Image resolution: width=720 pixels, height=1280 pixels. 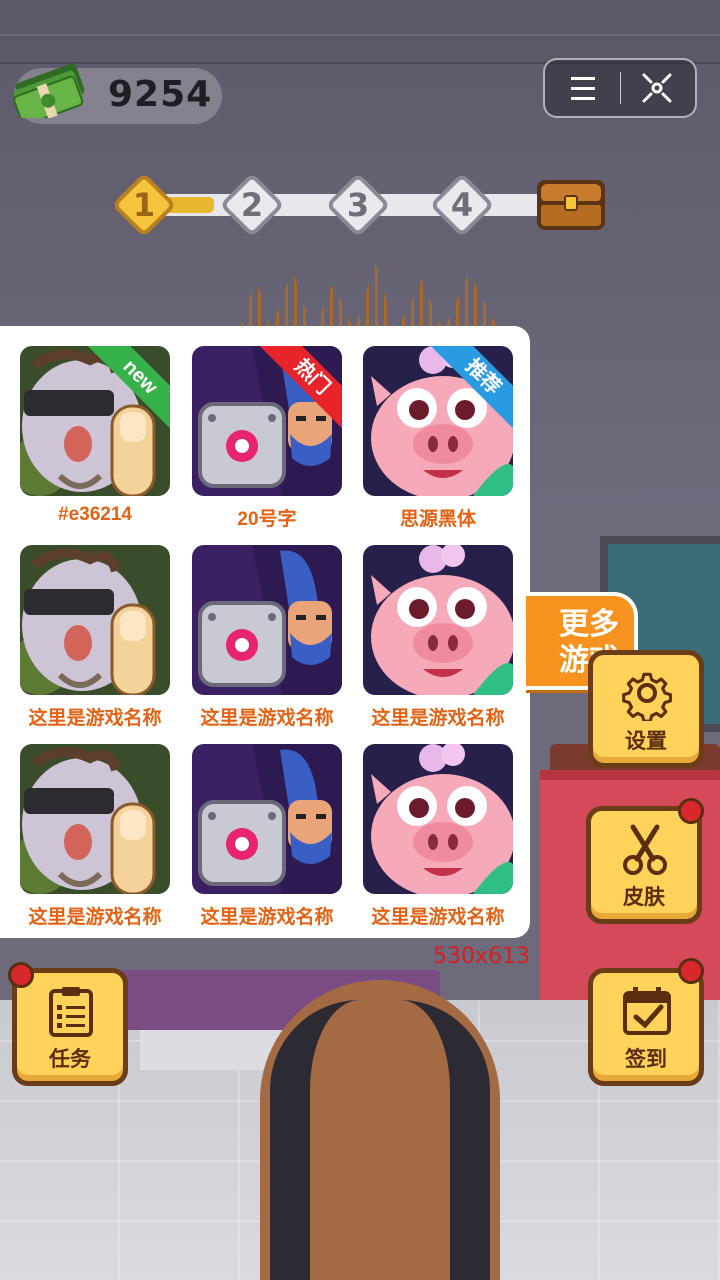 What do you see at coordinates (645, 849) in the screenshot?
I see `scissors-icon` at bounding box center [645, 849].